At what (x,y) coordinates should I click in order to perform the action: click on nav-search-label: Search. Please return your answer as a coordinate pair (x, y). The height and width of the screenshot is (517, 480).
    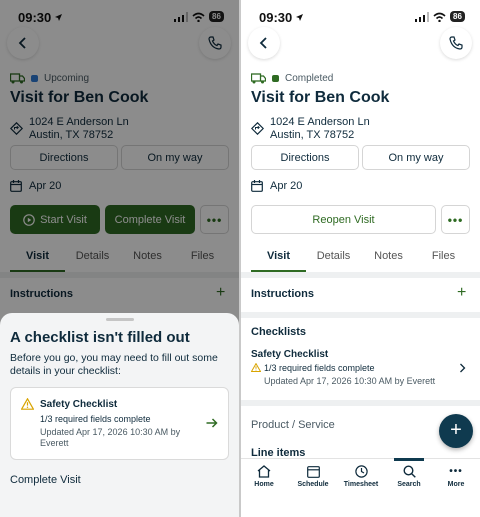
    Looking at the image, I should click on (409, 484).